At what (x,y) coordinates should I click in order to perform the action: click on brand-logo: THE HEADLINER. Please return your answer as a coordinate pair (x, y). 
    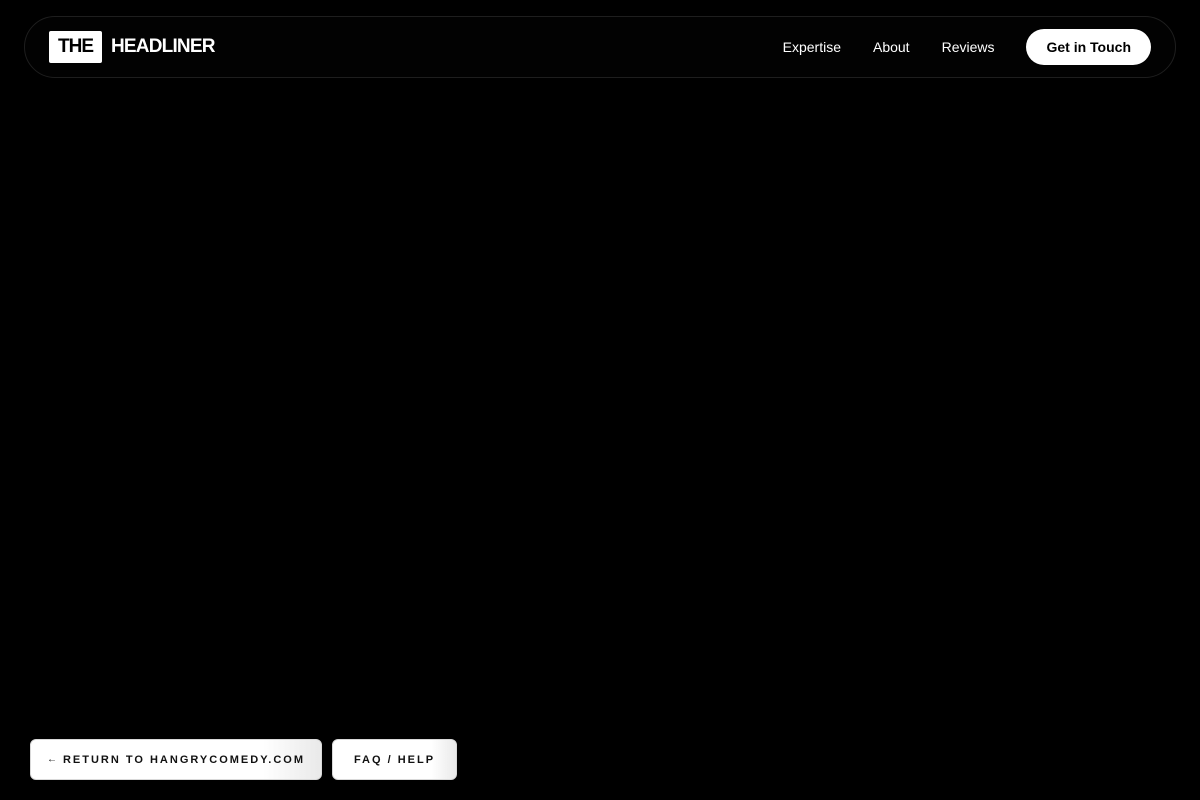
    Looking at the image, I should click on (132, 47).